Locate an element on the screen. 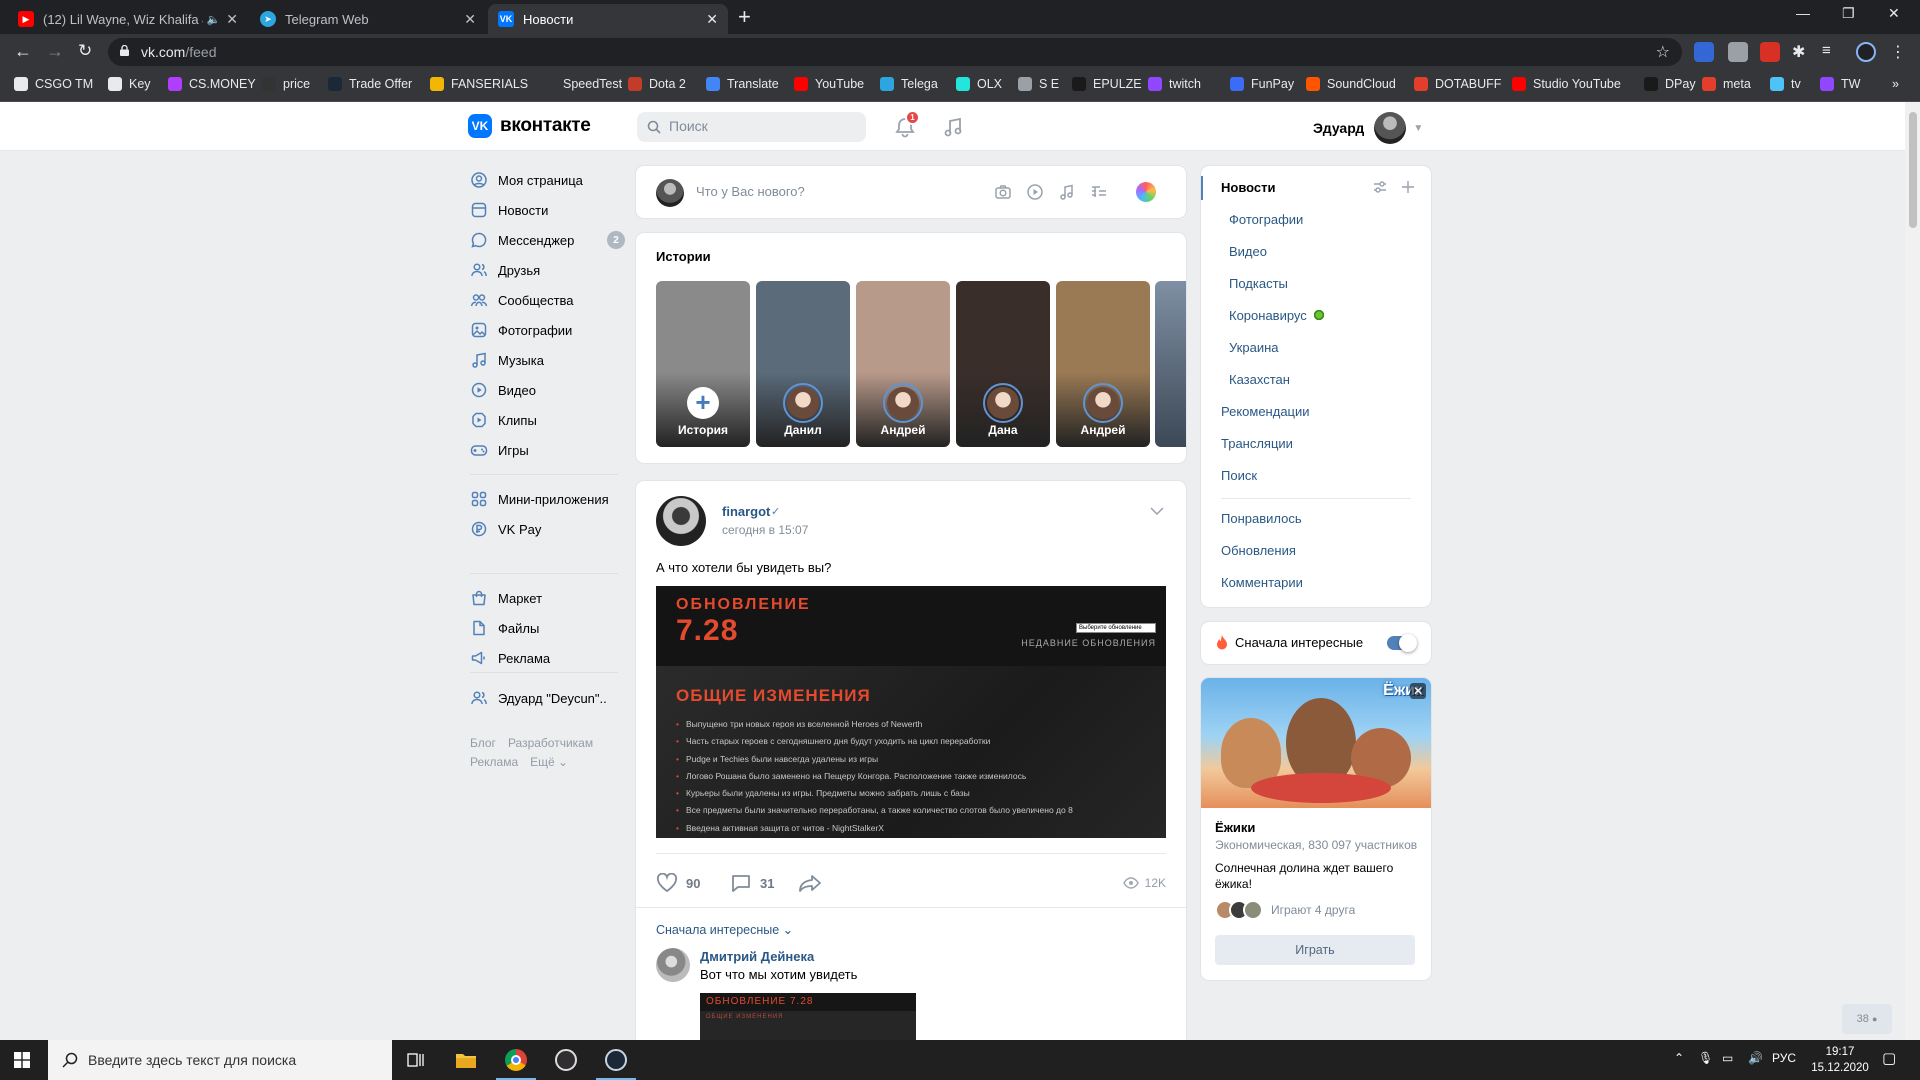  left-menu-item-friends: Друзья is located at coordinates (547, 270).